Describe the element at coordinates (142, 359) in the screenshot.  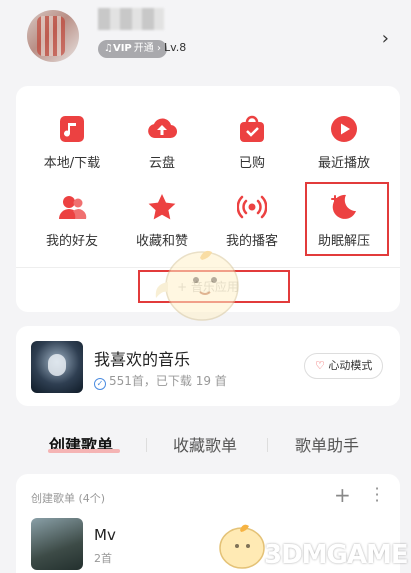
I see `liked-music-title: 我喜欢的音乐` at that location.